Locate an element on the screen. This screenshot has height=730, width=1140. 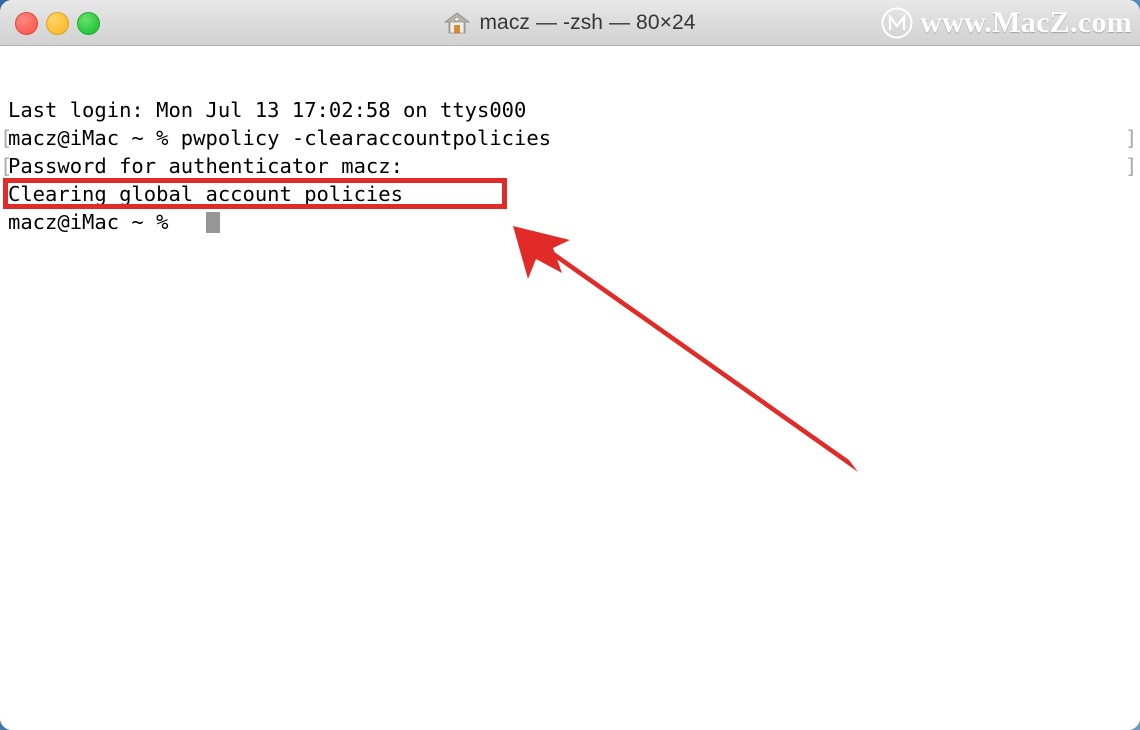
terminal-cursor is located at coordinates (213, 222).